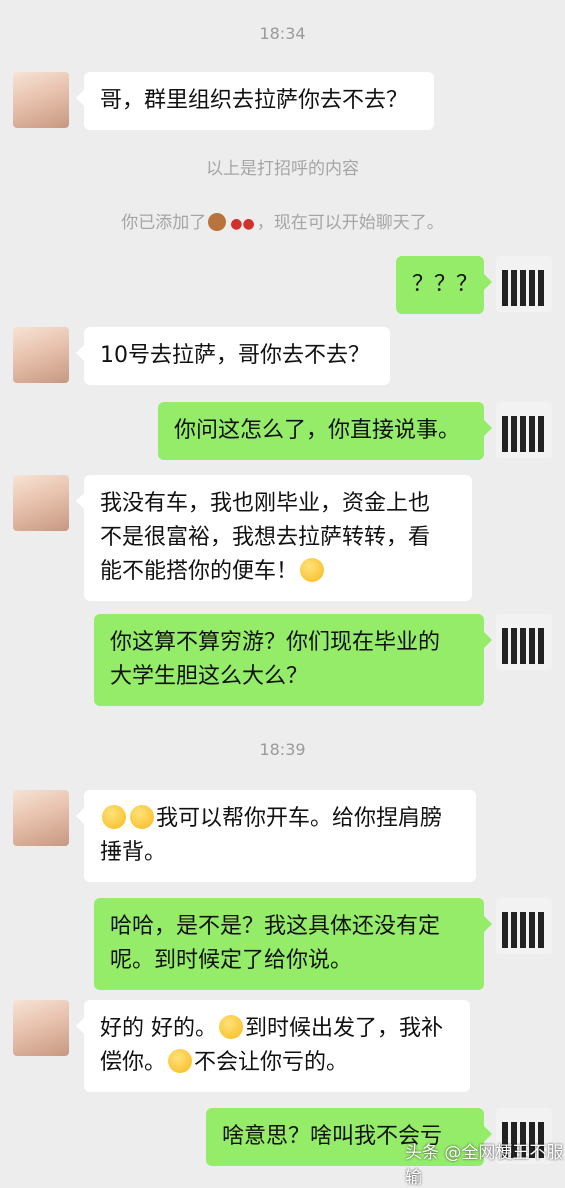 The image size is (565, 1188). I want to click on message-text: 能不能搭你的便车！, so click(199, 571).